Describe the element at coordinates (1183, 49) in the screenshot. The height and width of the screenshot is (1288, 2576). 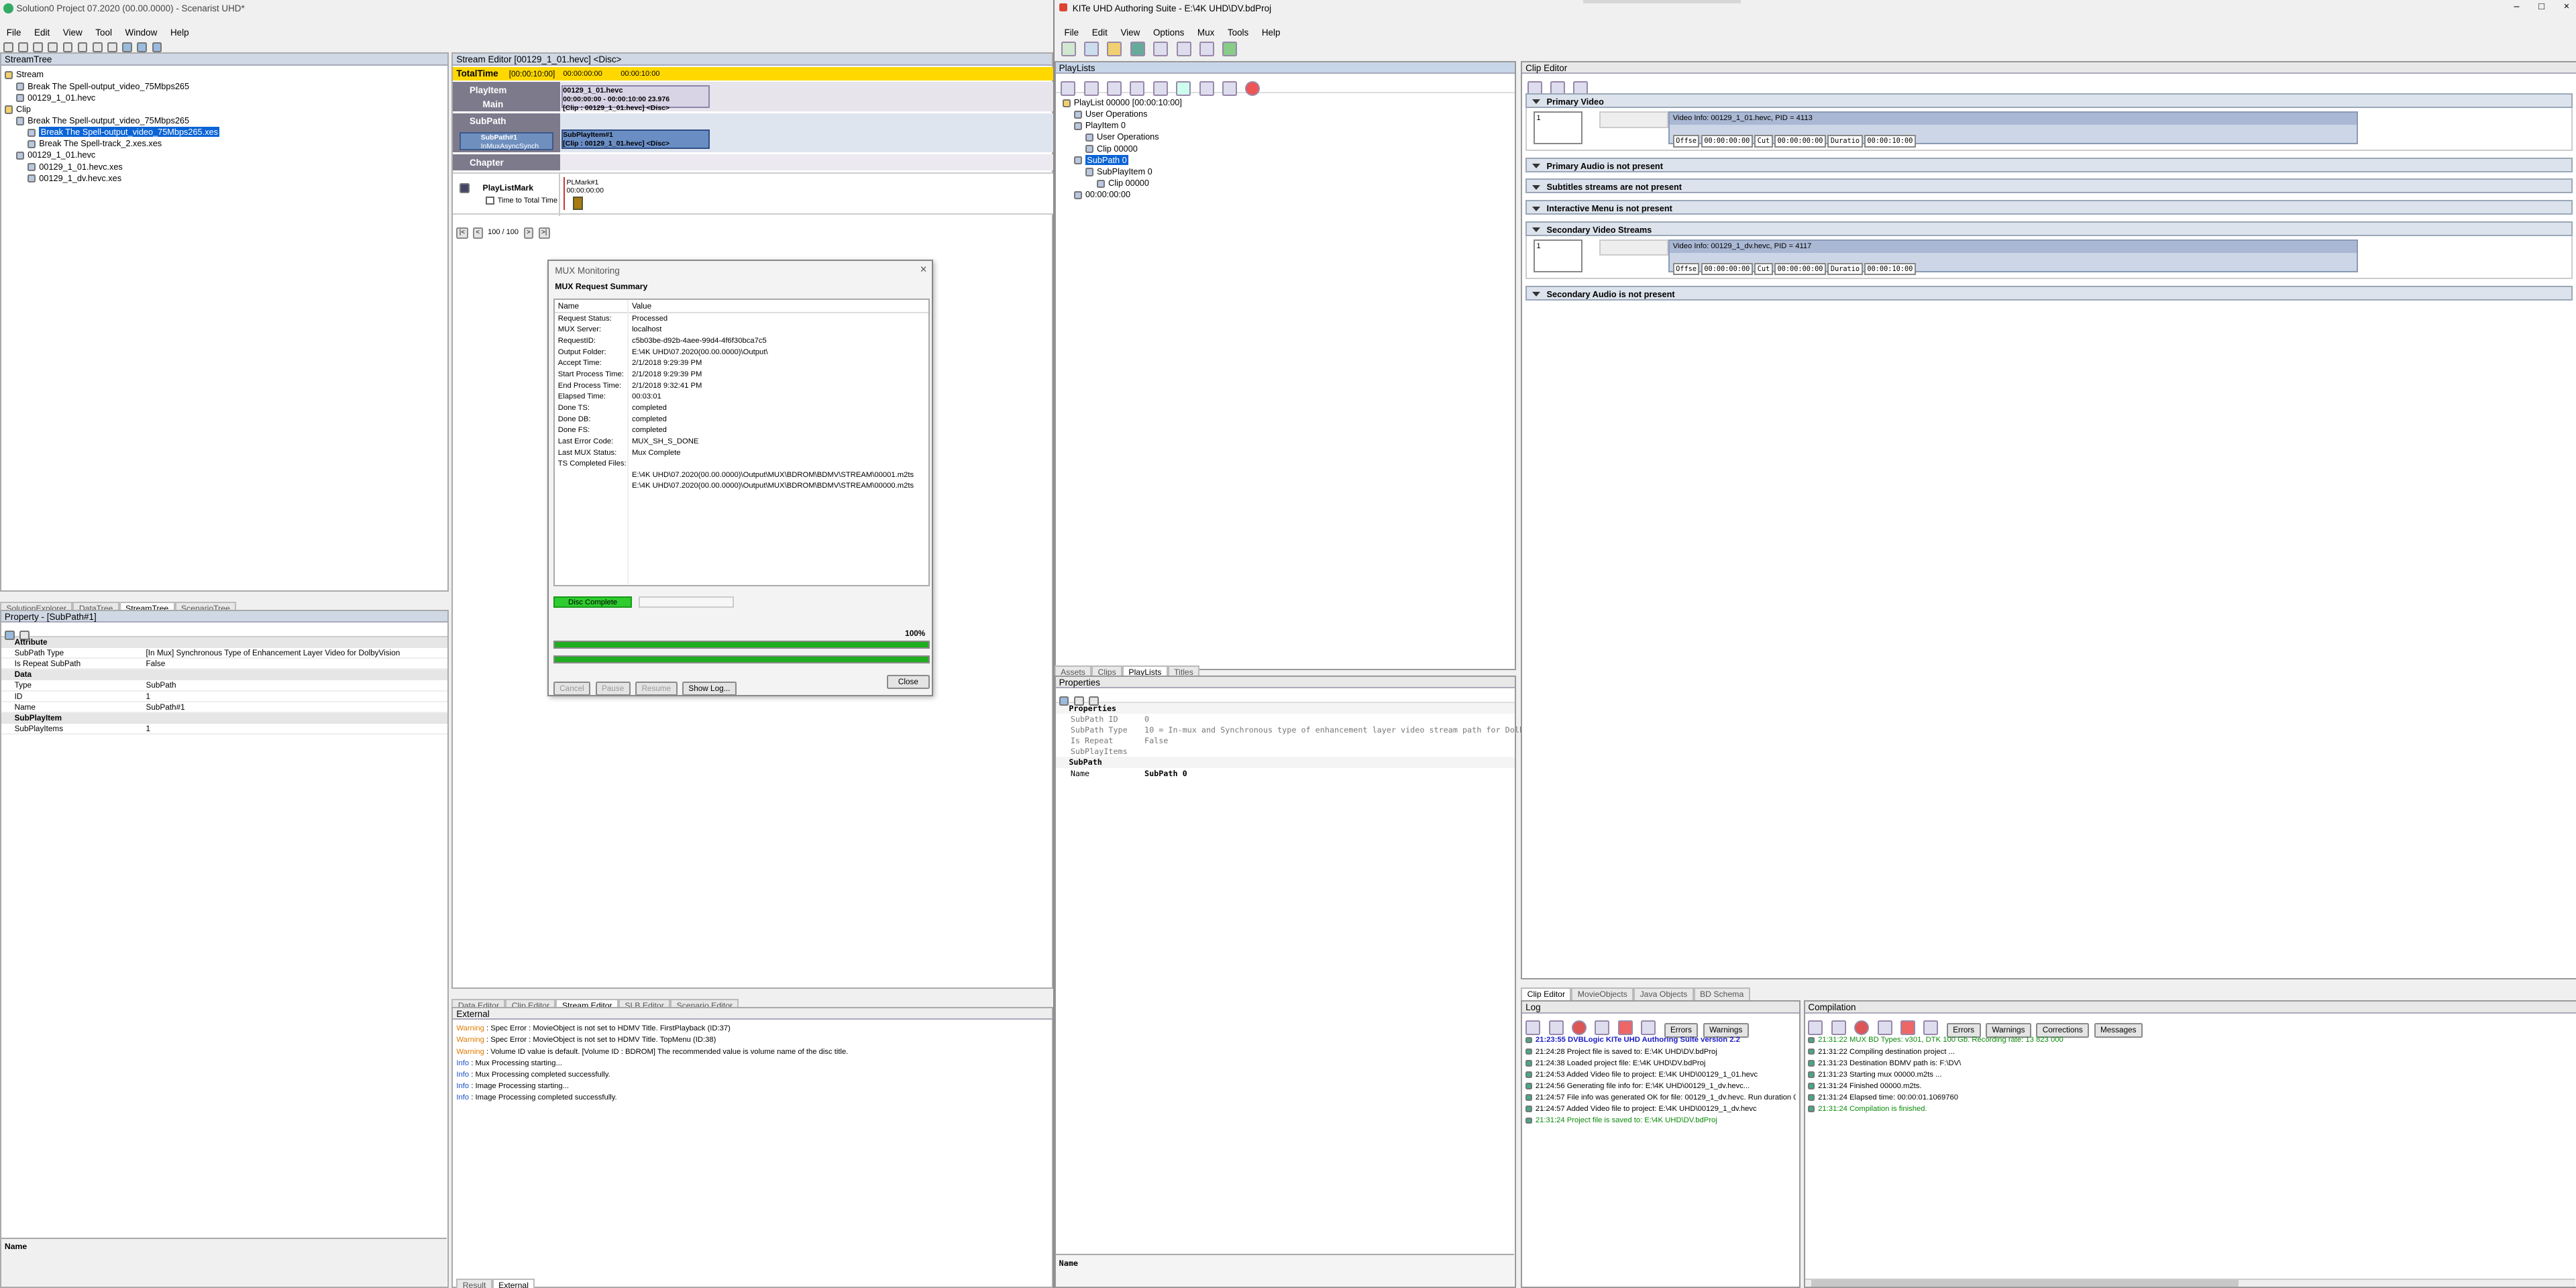
I see `compile-icon` at that location.